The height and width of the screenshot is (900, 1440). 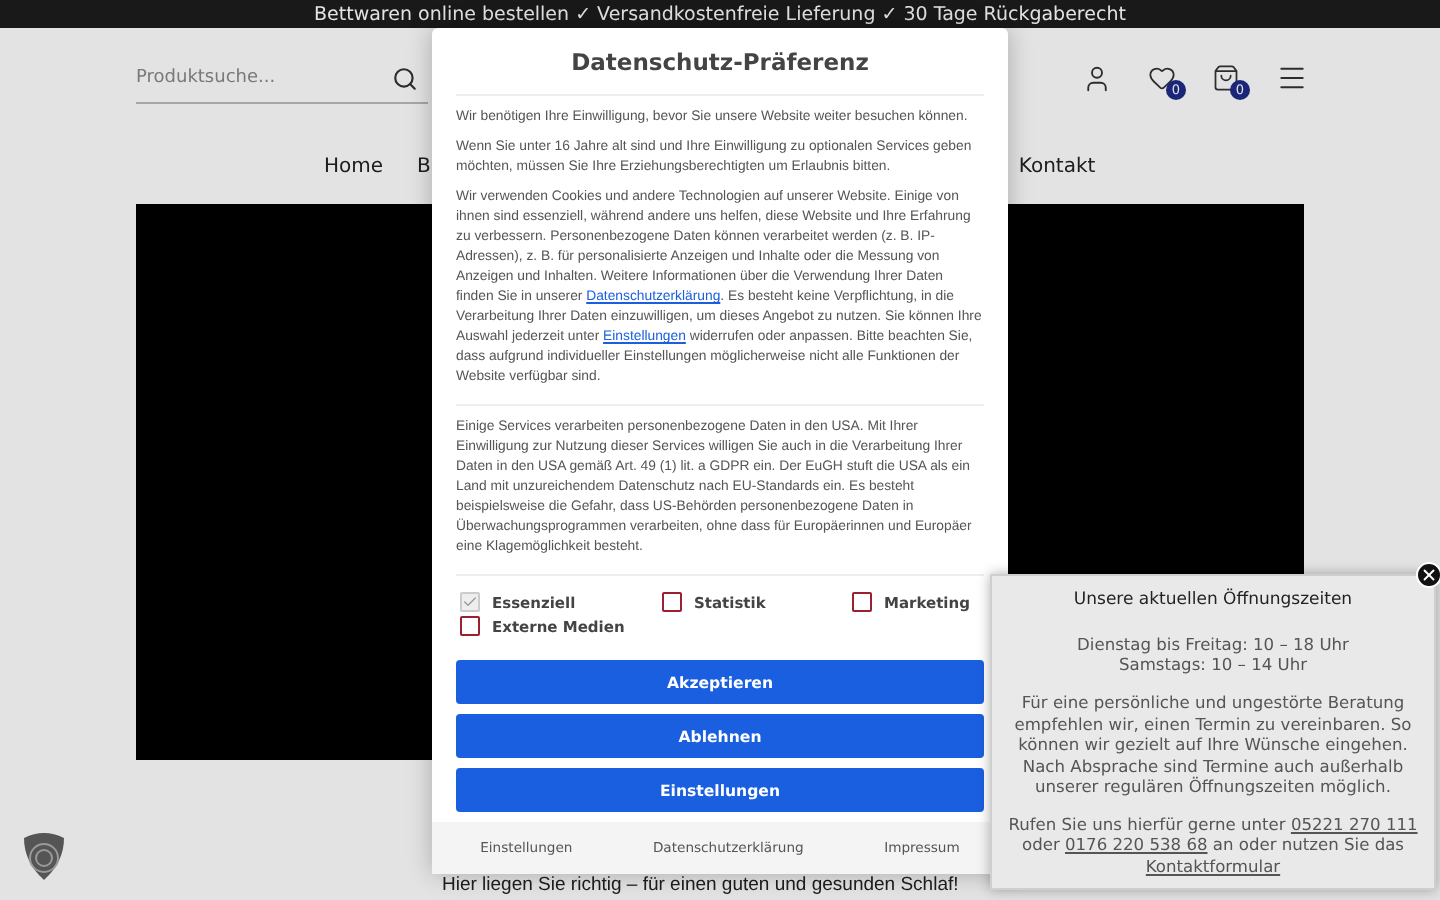 I want to click on nav-link: Kontakt, so click(x=1057, y=166).